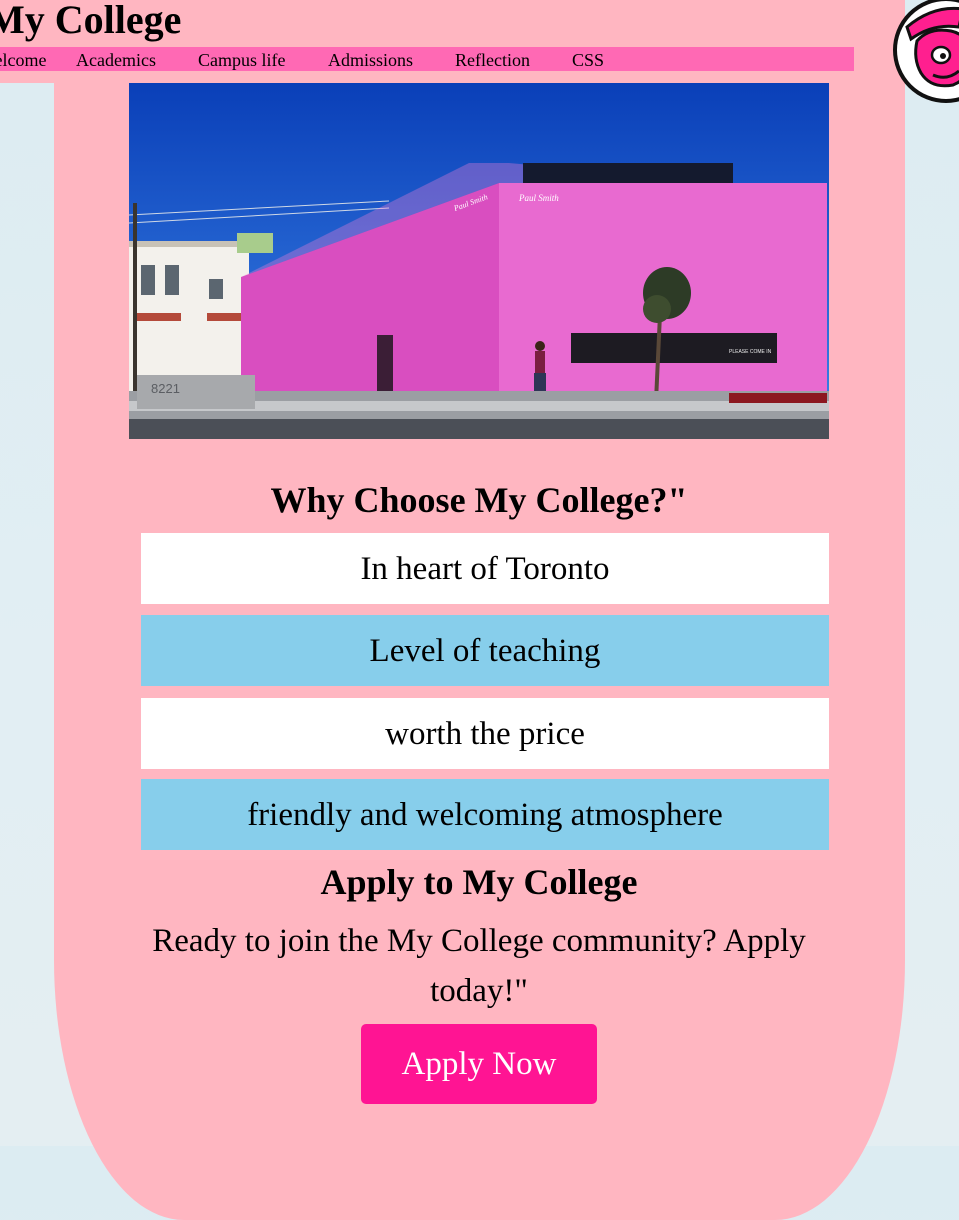  What do you see at coordinates (538, 198) in the screenshot?
I see `building-sign-right: Paul Smith` at bounding box center [538, 198].